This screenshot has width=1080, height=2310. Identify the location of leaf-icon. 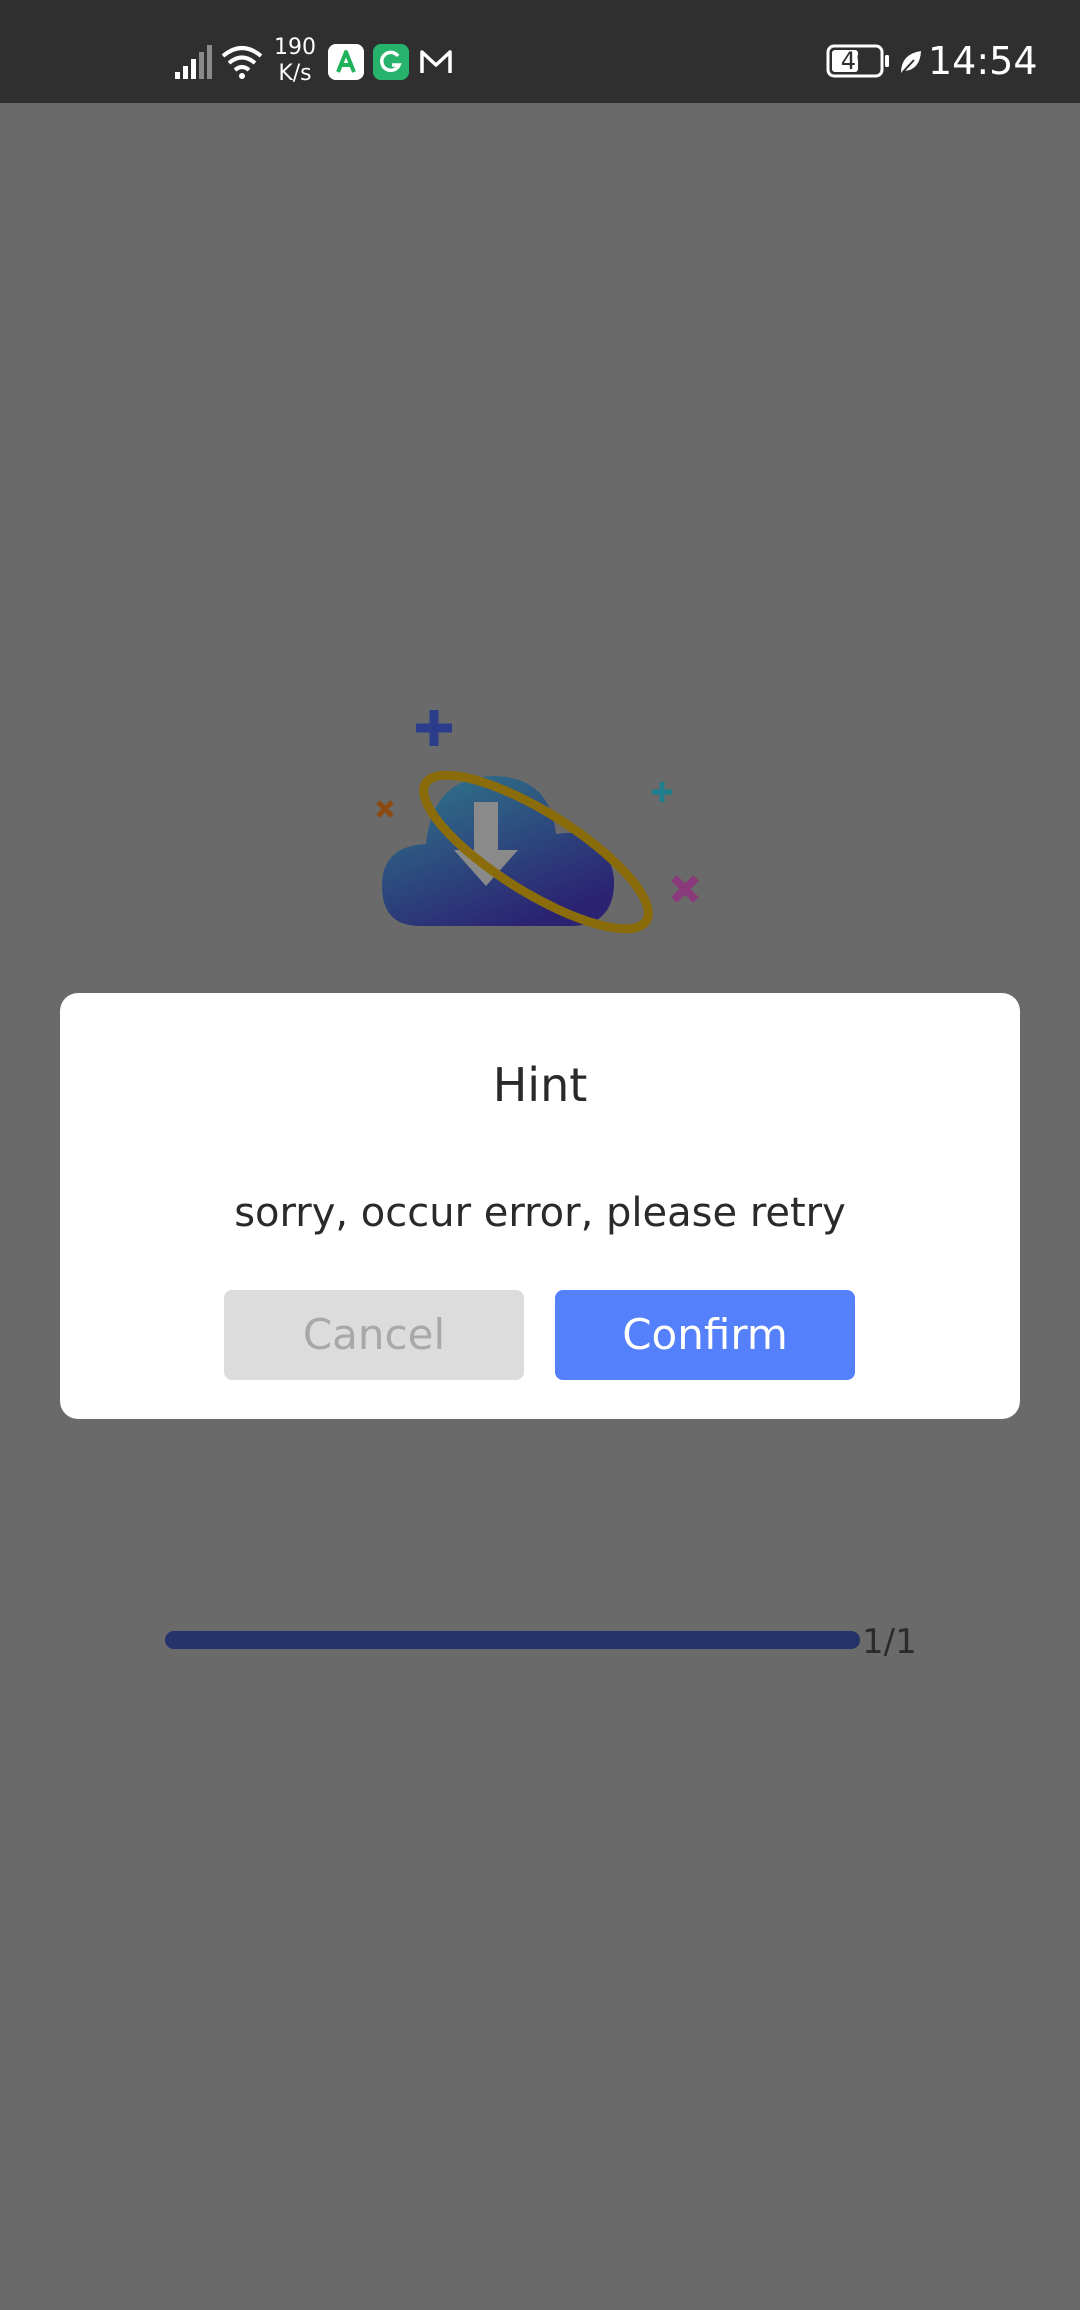
(911, 62).